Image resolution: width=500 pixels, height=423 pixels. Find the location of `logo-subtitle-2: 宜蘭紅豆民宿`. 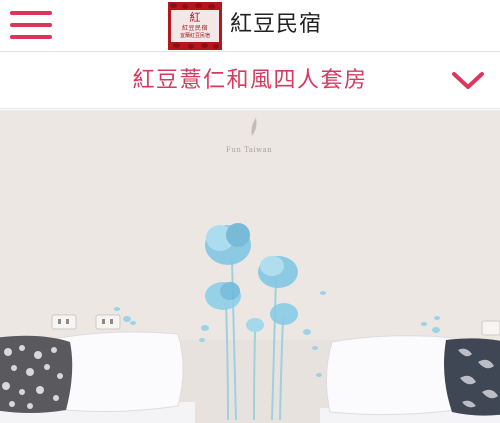

logo-subtitle-2: 宜蘭紅豆民宿 is located at coordinates (194, 36).